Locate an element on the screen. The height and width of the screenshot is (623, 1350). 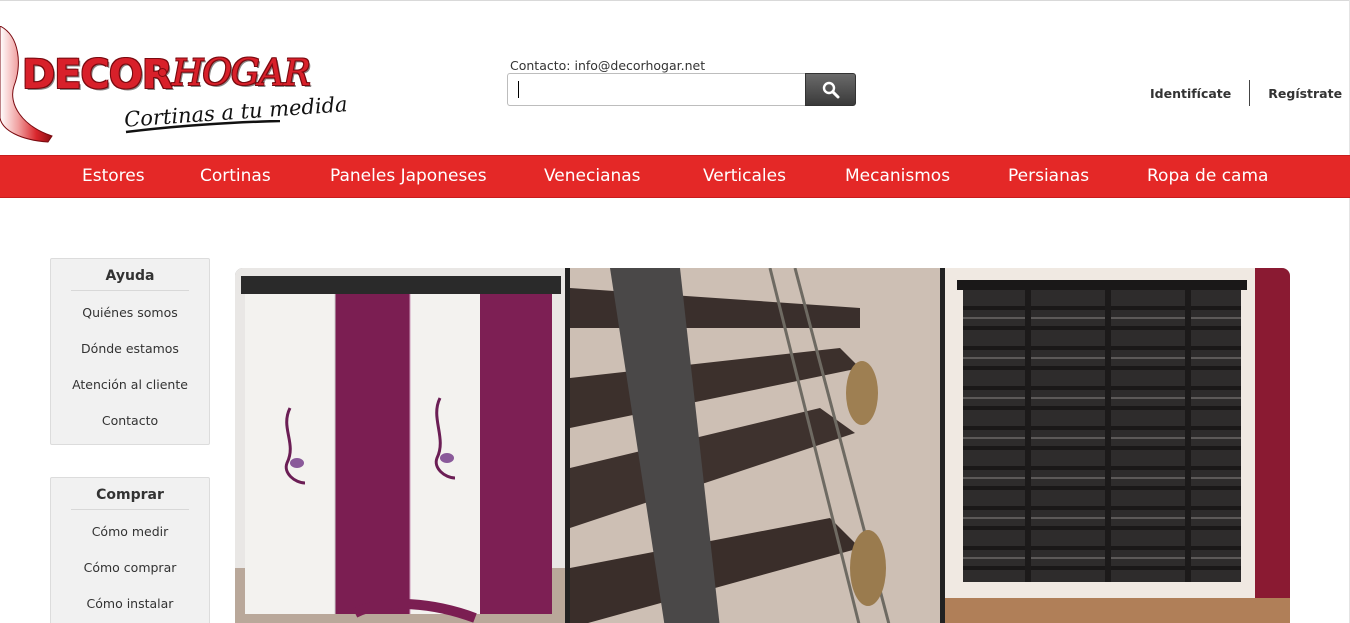
japanese-panels-photo is located at coordinates (400, 445).